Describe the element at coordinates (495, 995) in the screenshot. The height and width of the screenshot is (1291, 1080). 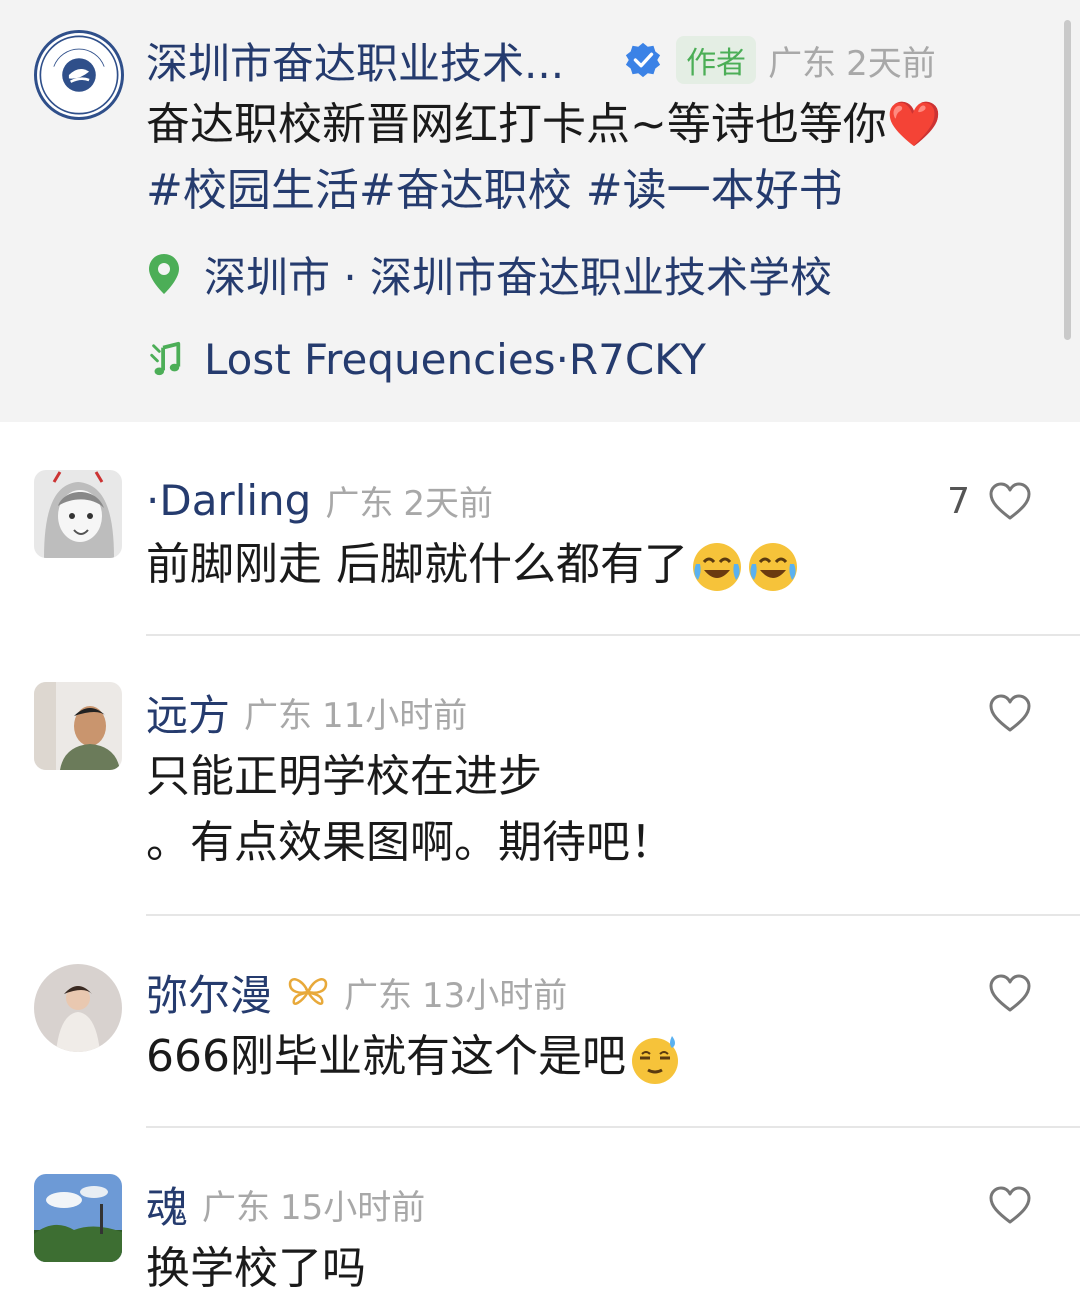
I see `comment-time: 13小时前` at that location.